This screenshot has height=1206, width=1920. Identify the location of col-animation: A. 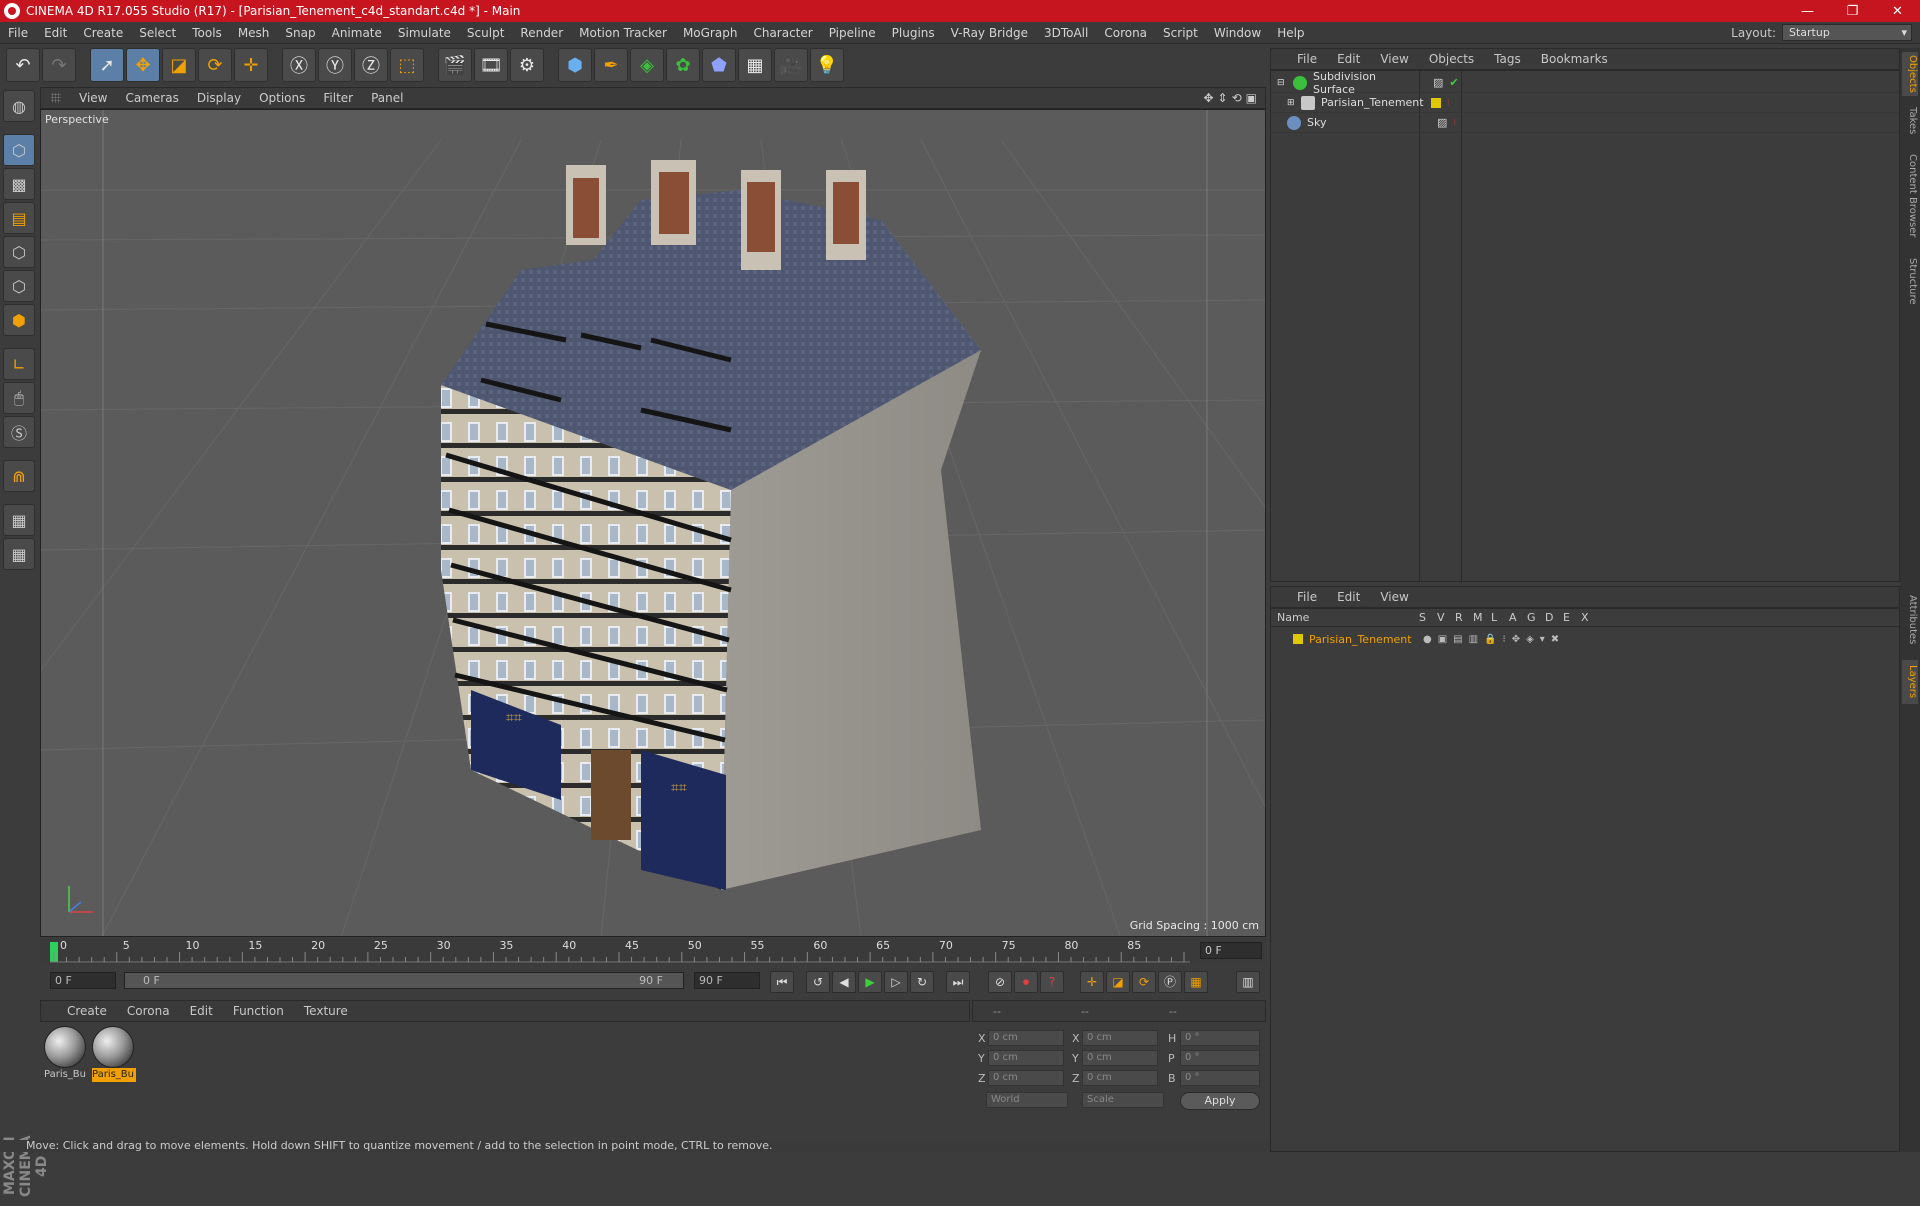
(1518, 617).